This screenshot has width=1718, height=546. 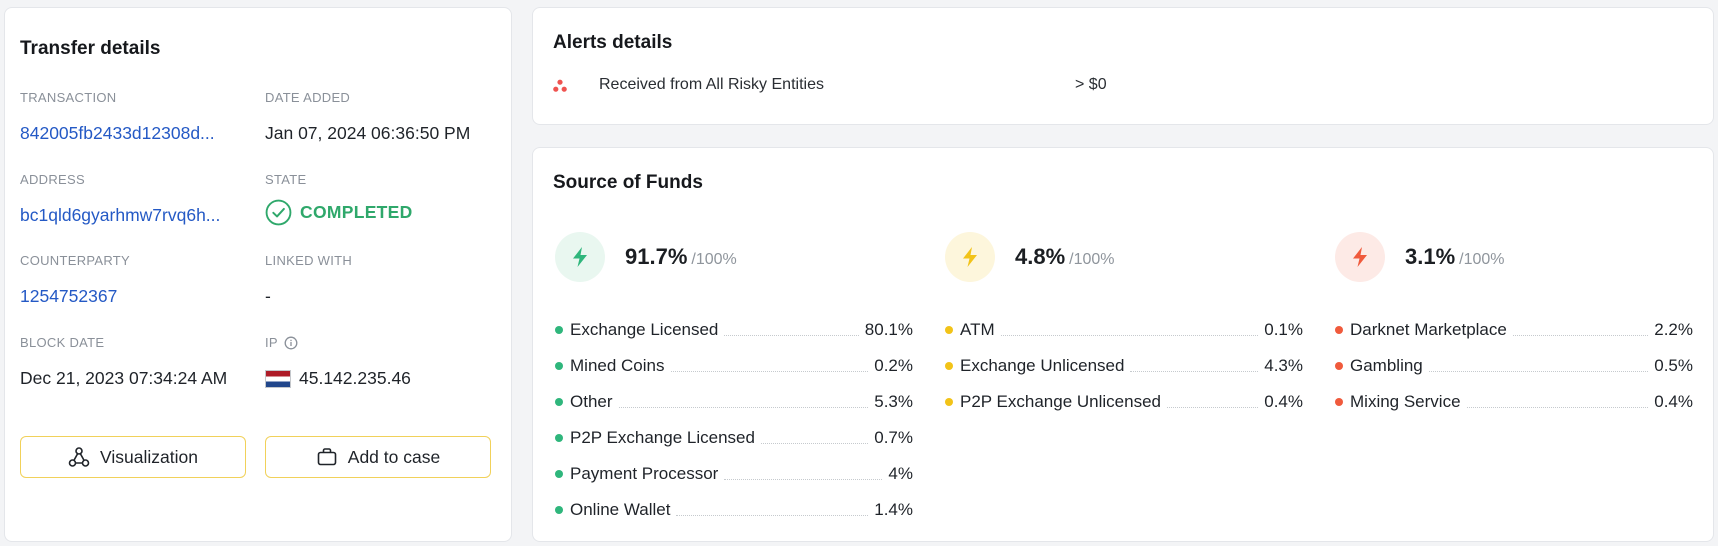 I want to click on transaction-label: TRANSACTION, so click(x=68, y=97).